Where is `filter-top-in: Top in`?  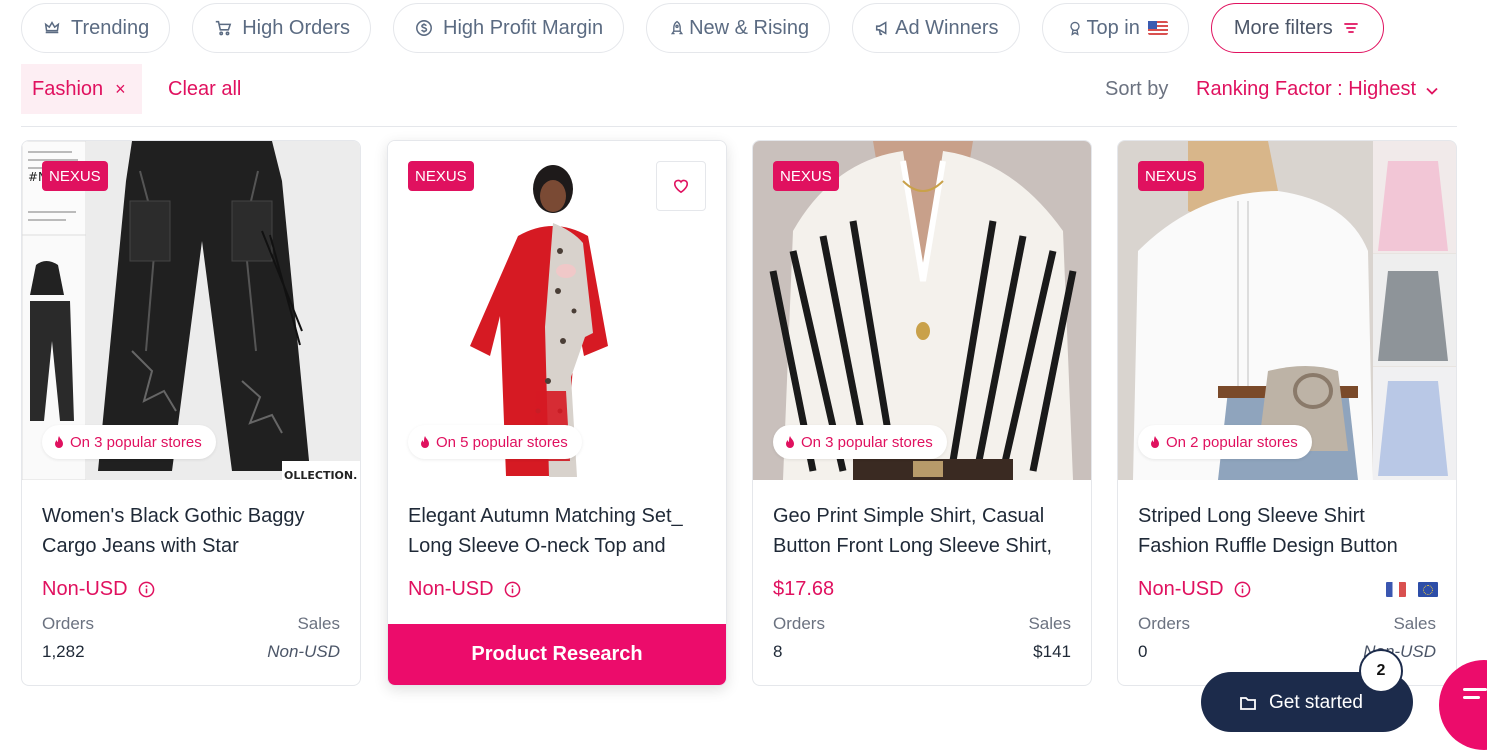 filter-top-in: Top in is located at coordinates (1115, 28).